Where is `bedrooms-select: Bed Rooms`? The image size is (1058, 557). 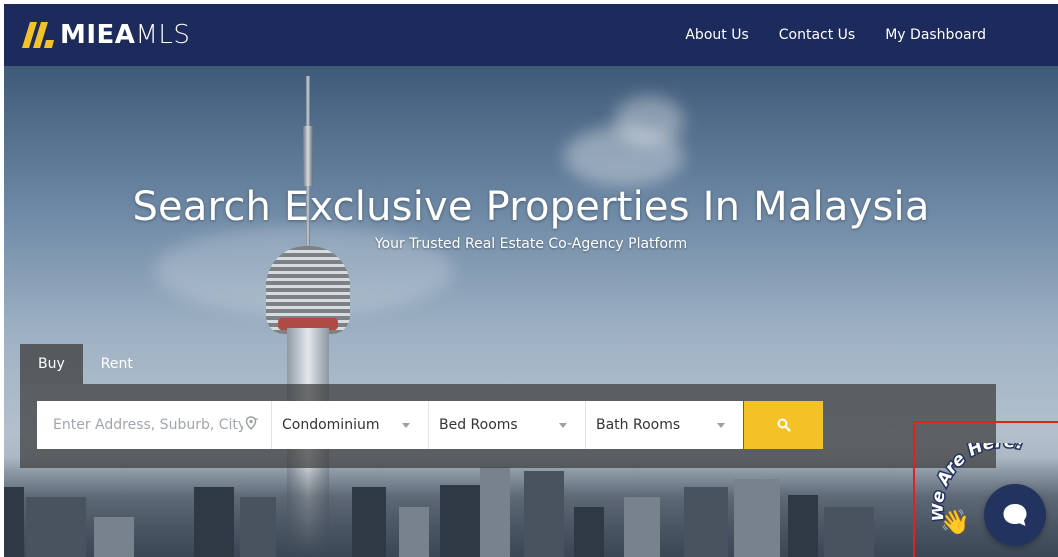 bedrooms-select: Bed Rooms is located at coordinates (507, 425).